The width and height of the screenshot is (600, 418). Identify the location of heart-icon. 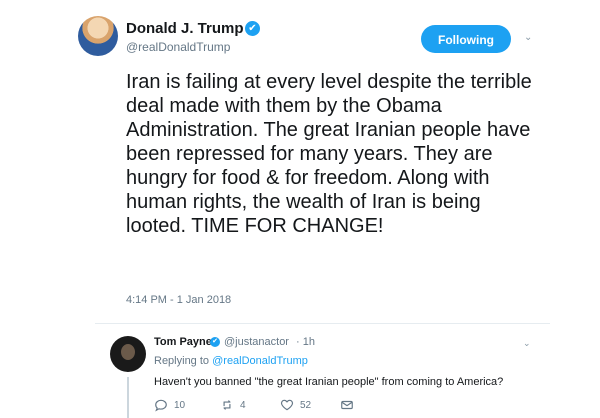
(287, 405).